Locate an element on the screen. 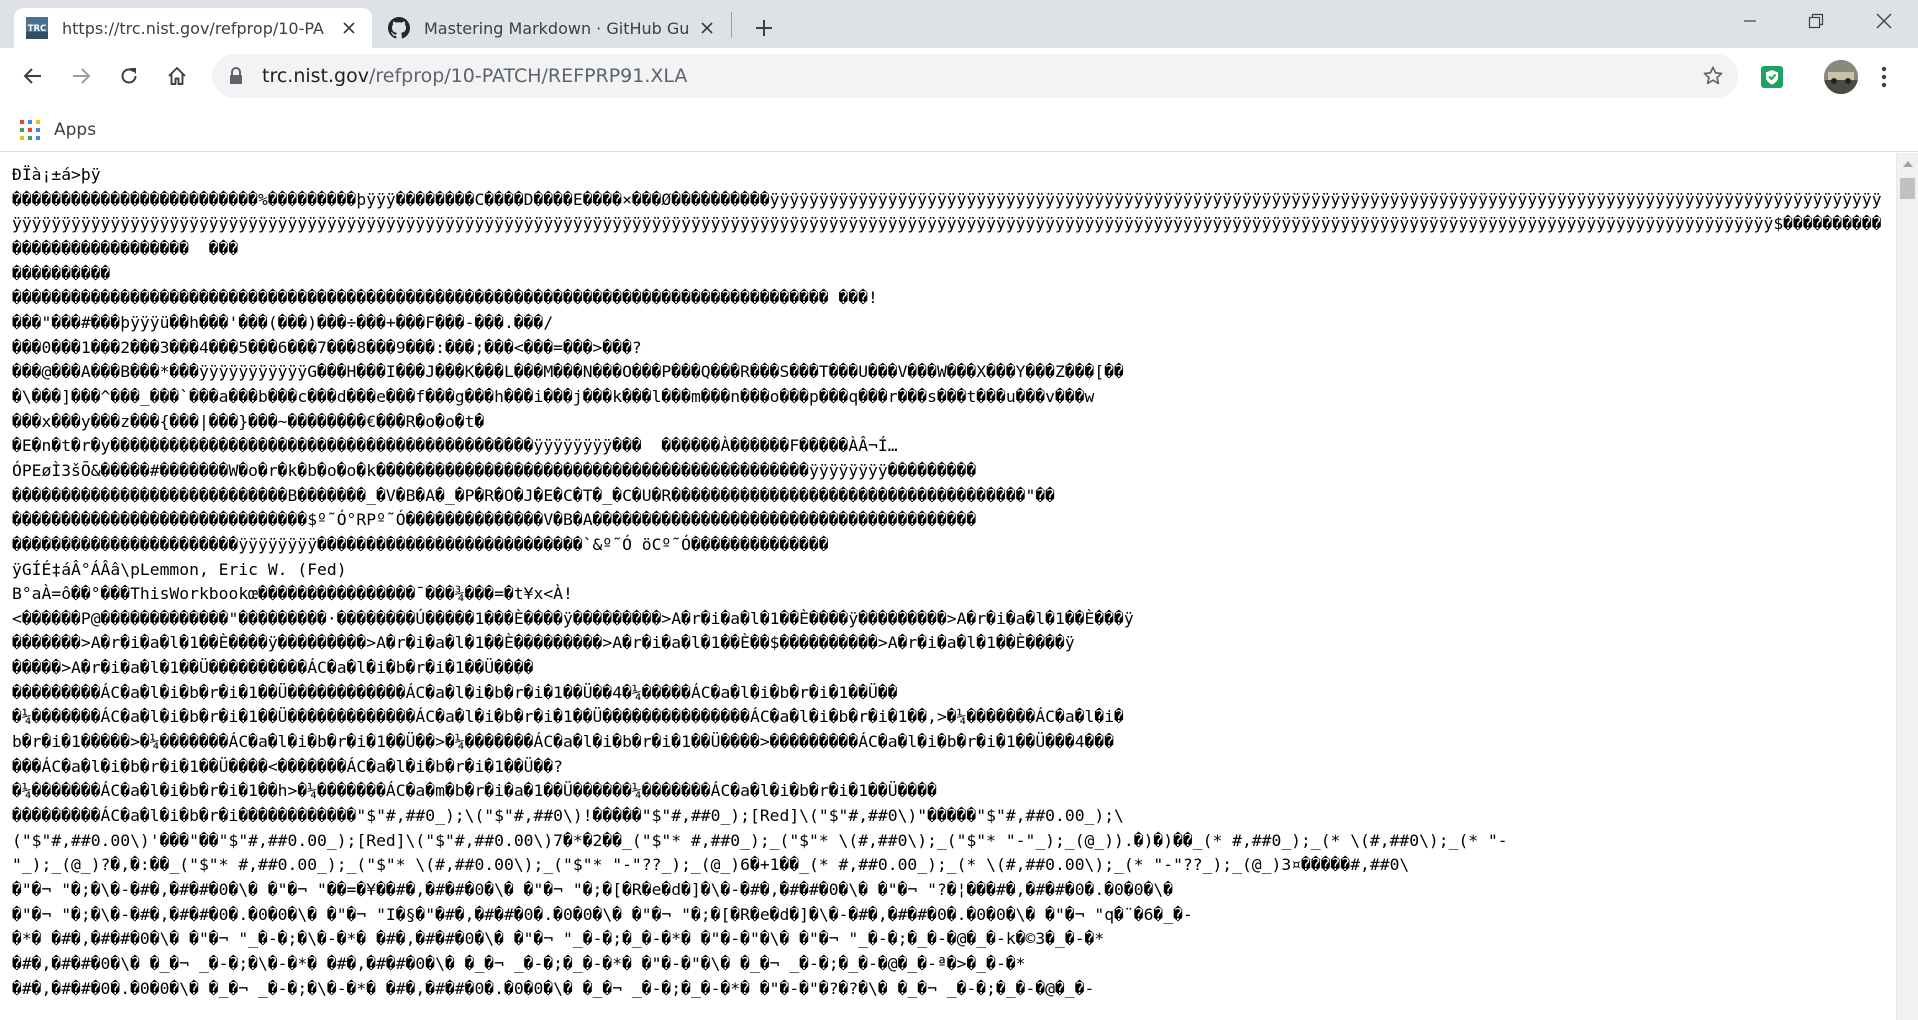 The image size is (1918, 1020). back-arrow-icon is located at coordinates (32, 76).